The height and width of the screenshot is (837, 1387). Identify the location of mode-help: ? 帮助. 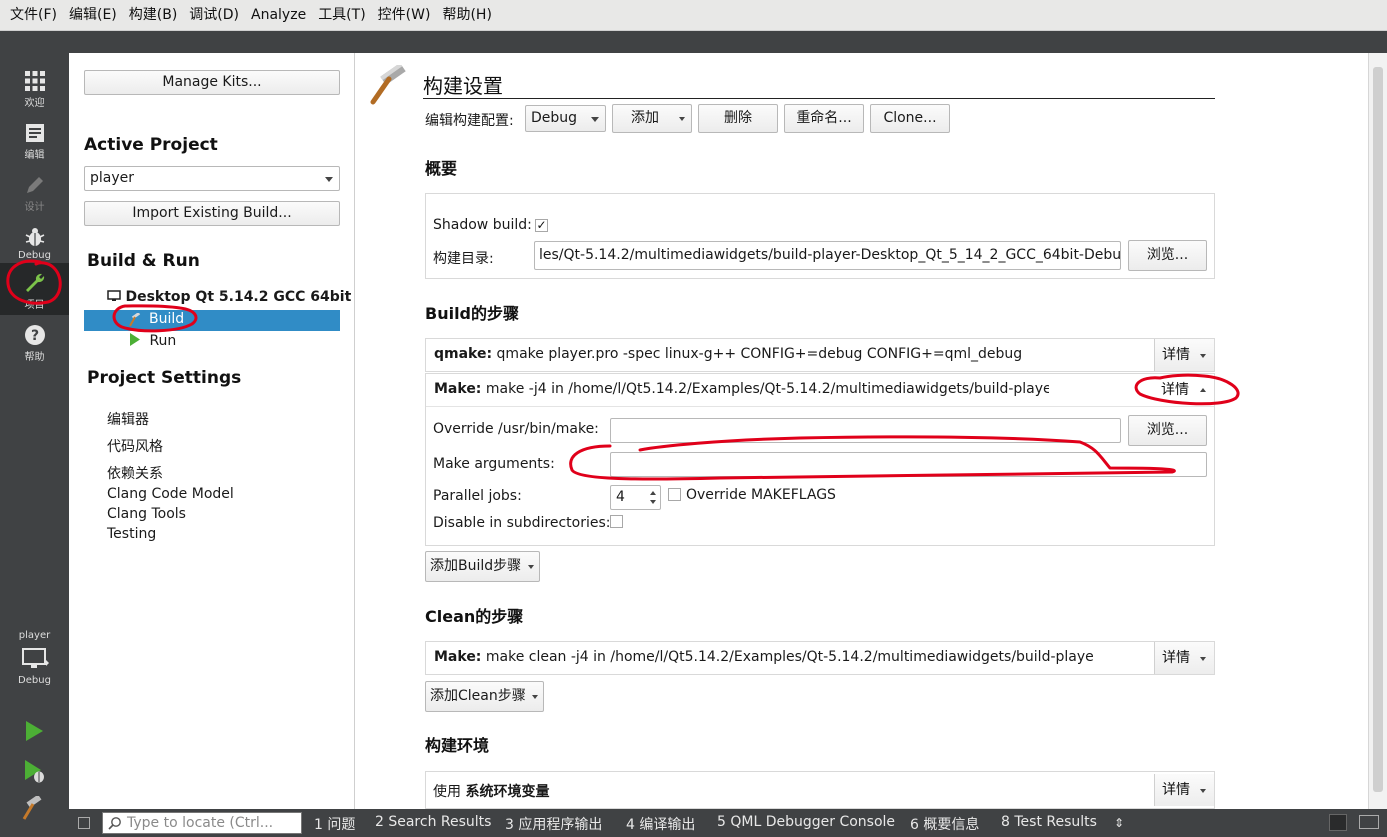
(34, 341).